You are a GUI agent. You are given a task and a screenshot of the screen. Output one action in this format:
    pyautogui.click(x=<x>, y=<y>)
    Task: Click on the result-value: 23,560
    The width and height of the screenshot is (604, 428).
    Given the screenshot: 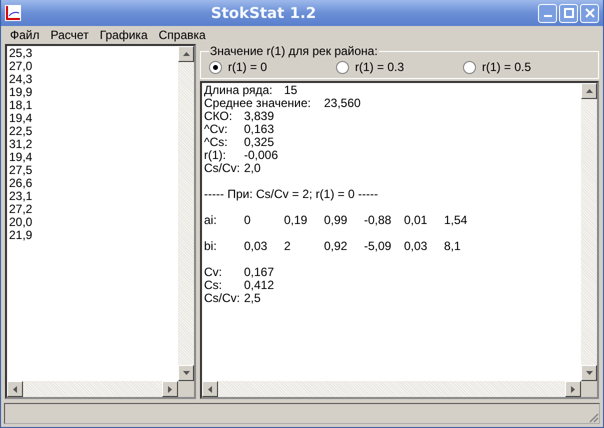 What is the action you would take?
    pyautogui.click(x=343, y=103)
    